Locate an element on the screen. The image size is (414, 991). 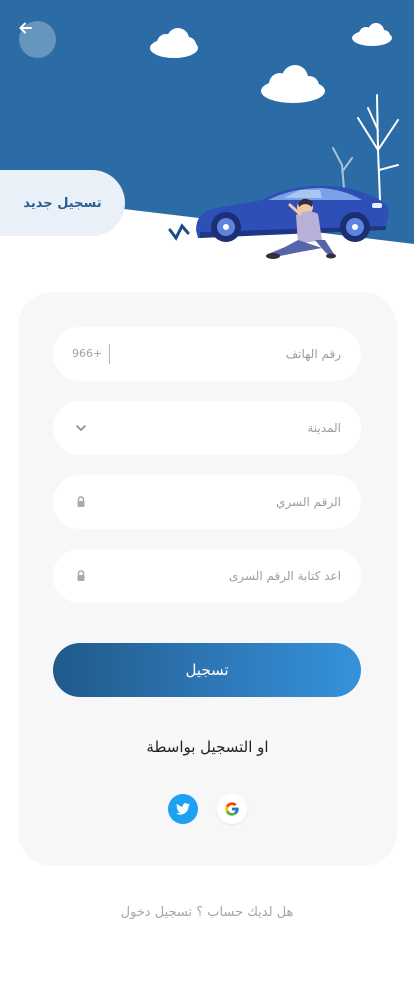
arrow-left-icon is located at coordinates (25, 28).